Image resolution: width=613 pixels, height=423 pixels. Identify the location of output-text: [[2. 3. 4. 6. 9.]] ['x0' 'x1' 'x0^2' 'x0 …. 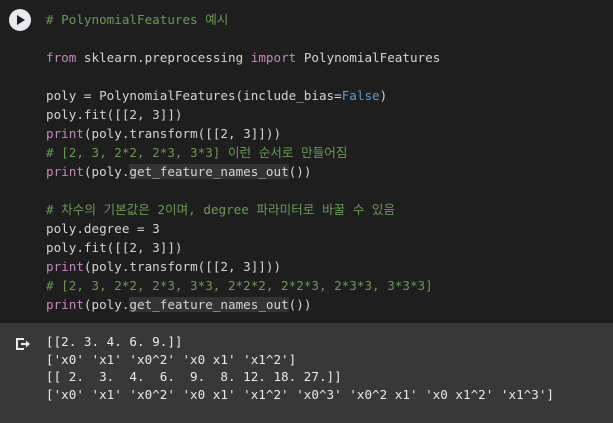
(300, 368).